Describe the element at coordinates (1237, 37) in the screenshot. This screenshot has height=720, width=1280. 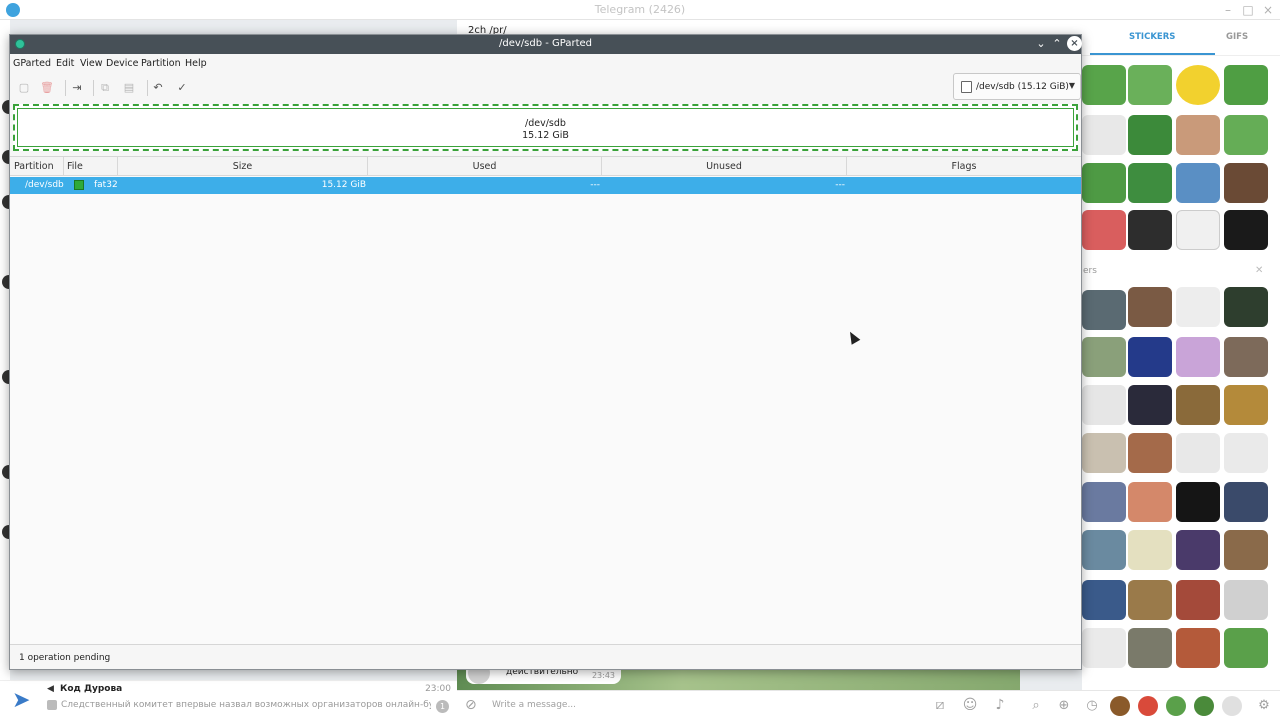
I see `tab-gifs: GIFS` at that location.